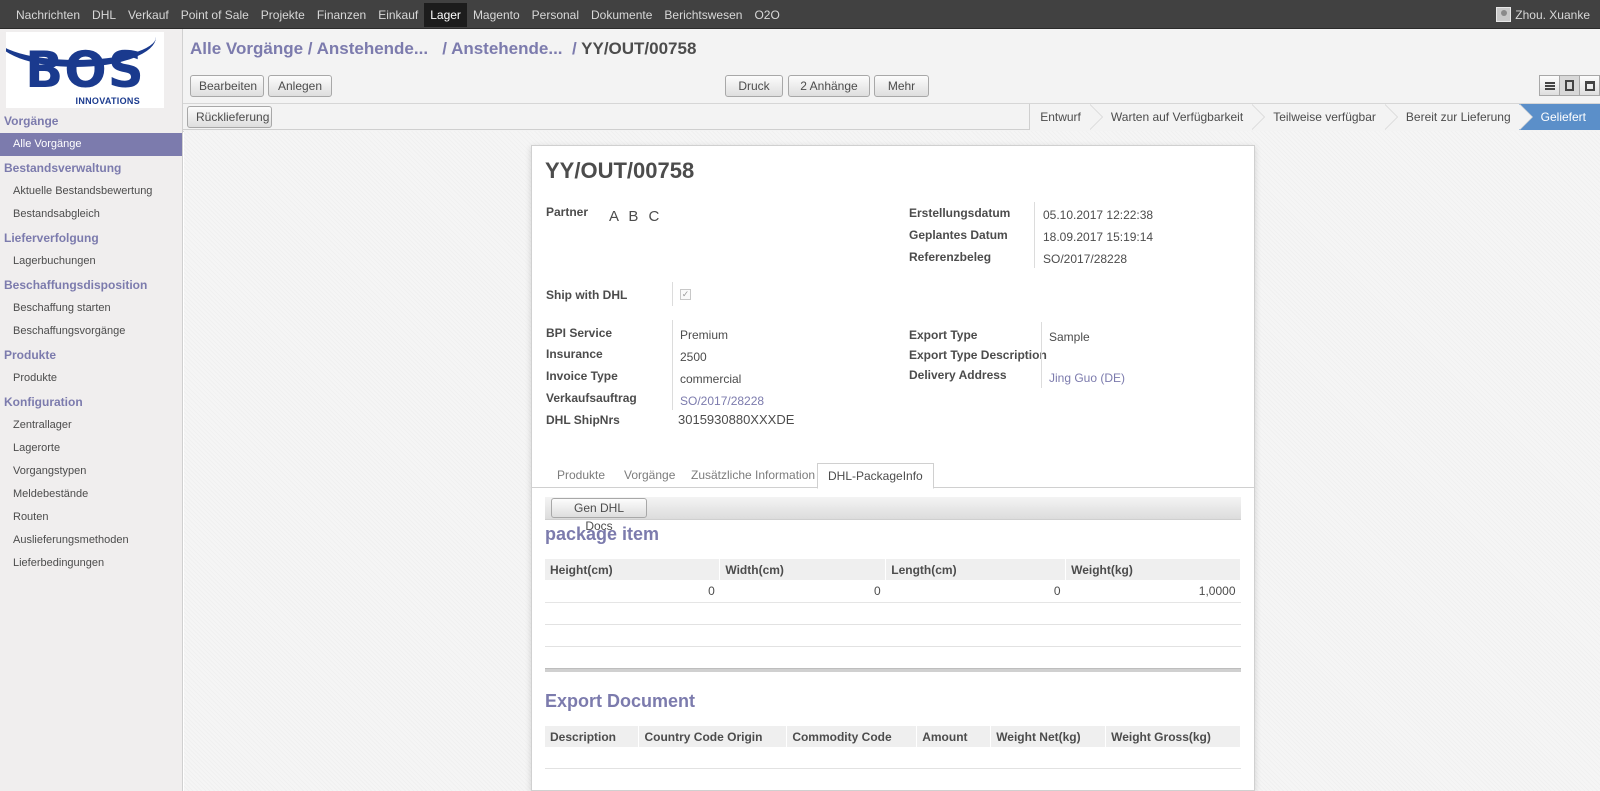 Image resolution: width=1600 pixels, height=791 pixels. What do you see at coordinates (621, 15) in the screenshot?
I see `top-menu-item: Dokumente` at bounding box center [621, 15].